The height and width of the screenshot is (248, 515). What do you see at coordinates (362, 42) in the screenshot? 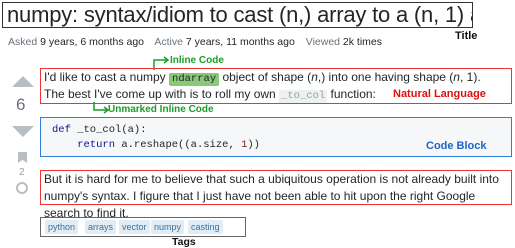
I see `viewed-value: 2k times` at bounding box center [362, 42].